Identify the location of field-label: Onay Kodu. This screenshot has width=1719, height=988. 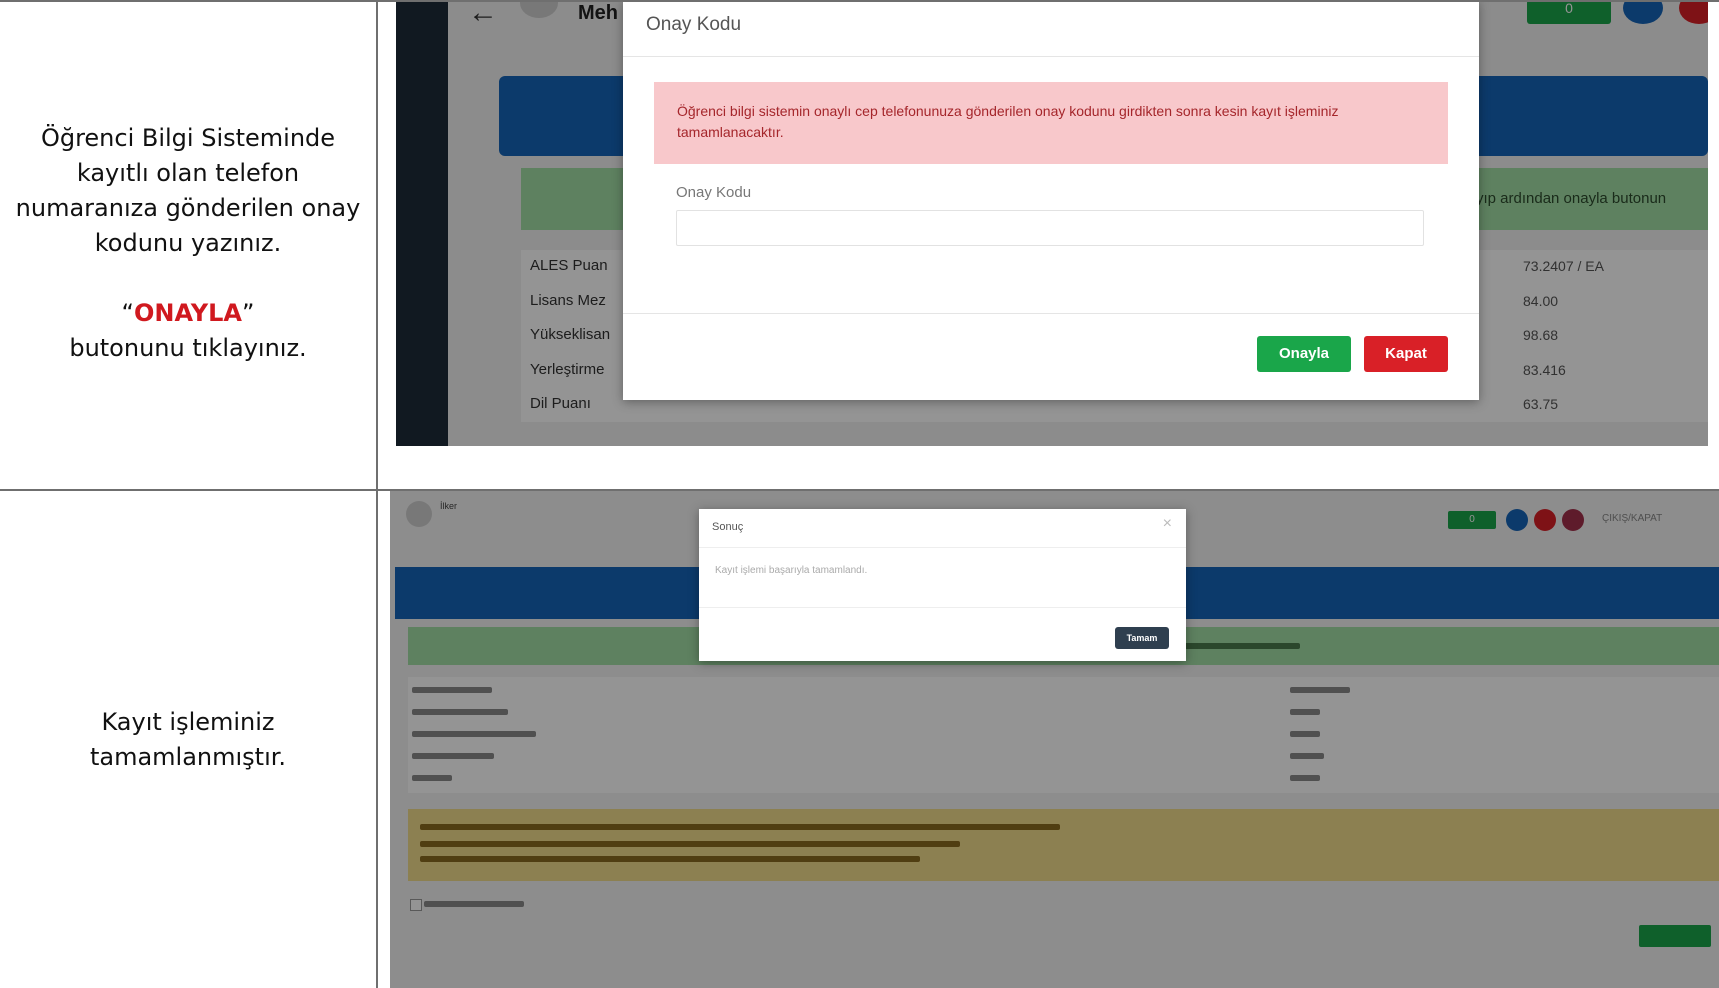
(714, 192).